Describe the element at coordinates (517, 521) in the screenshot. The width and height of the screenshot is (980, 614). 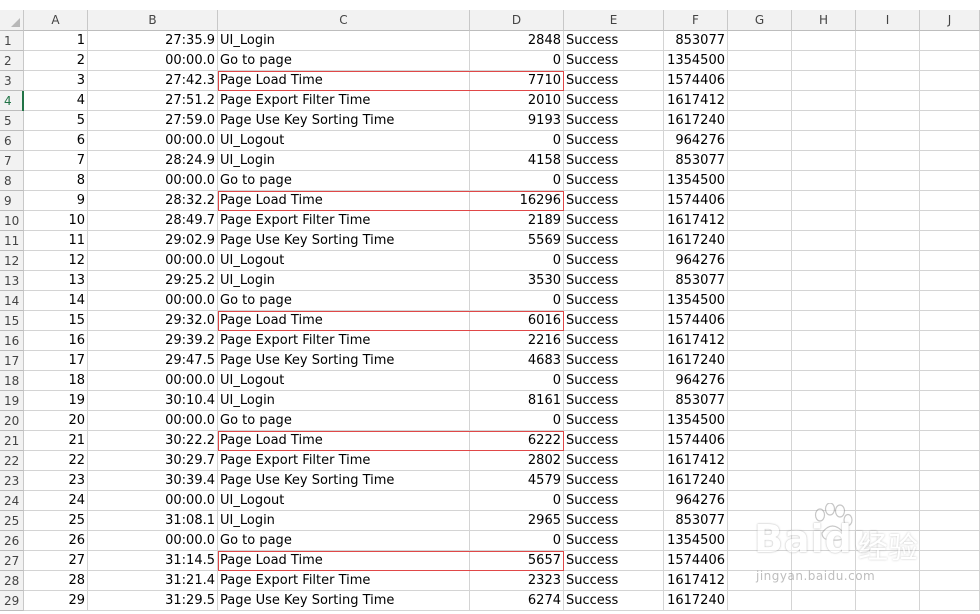
I see `cell-d: 2965` at that location.